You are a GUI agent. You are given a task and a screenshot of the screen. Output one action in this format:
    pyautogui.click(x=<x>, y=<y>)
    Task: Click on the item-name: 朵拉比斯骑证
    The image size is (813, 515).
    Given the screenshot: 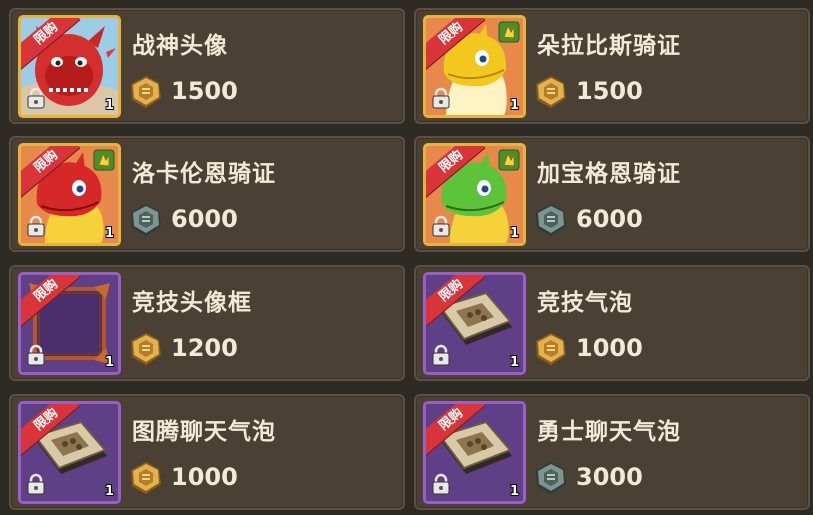 What is the action you would take?
    pyautogui.click(x=609, y=46)
    